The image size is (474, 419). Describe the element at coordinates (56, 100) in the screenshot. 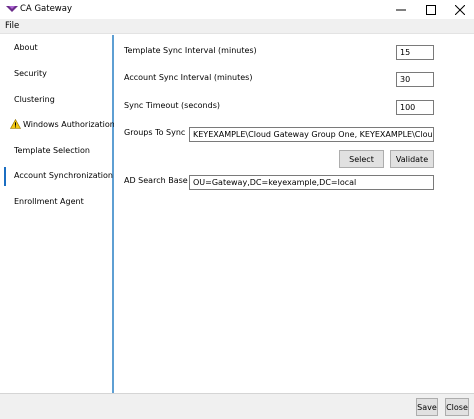

I see `sidebar-item-clustering: Clustering` at that location.